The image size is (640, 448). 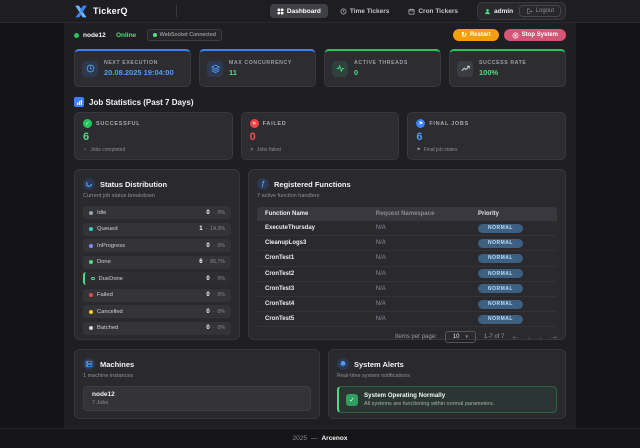 What do you see at coordinates (467, 337) in the screenshot?
I see `chevron-down-icon: ▾` at bounding box center [467, 337].